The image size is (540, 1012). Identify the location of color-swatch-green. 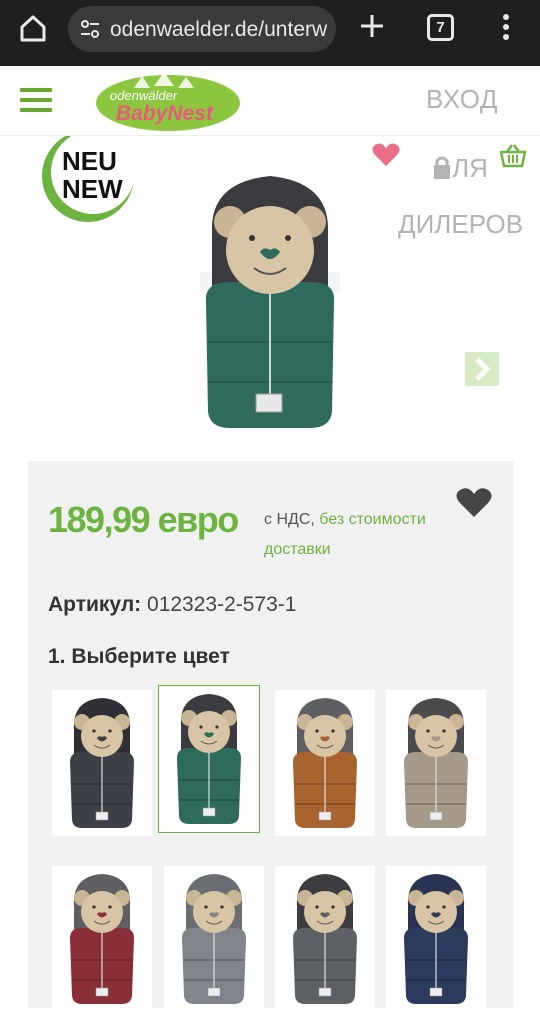
(209, 759).